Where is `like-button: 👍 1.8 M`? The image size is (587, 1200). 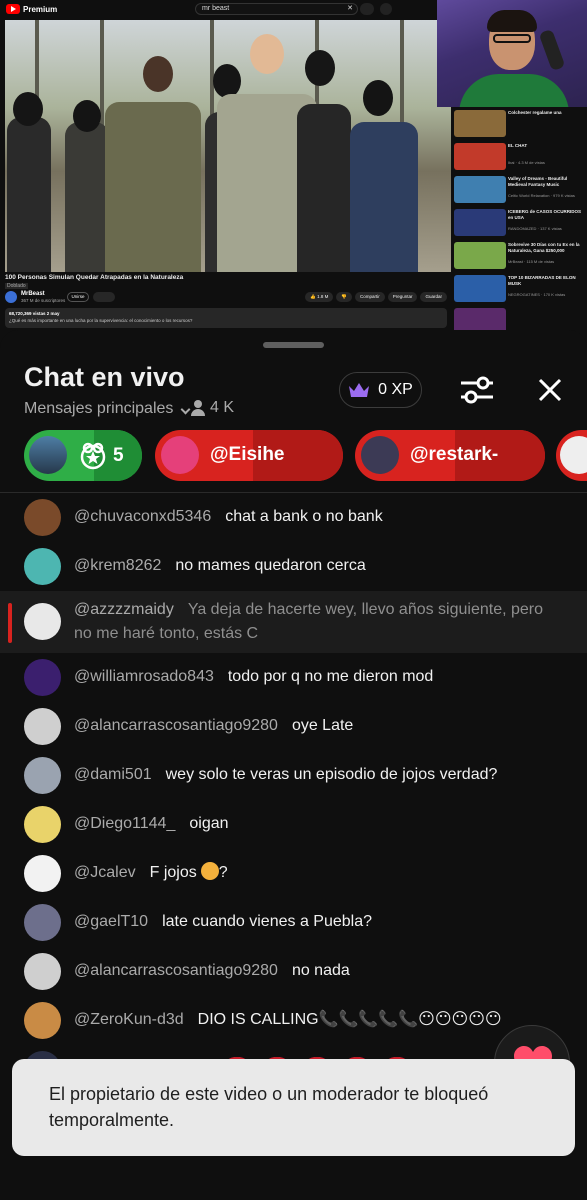 like-button: 👍 1.8 M is located at coordinates (319, 297).